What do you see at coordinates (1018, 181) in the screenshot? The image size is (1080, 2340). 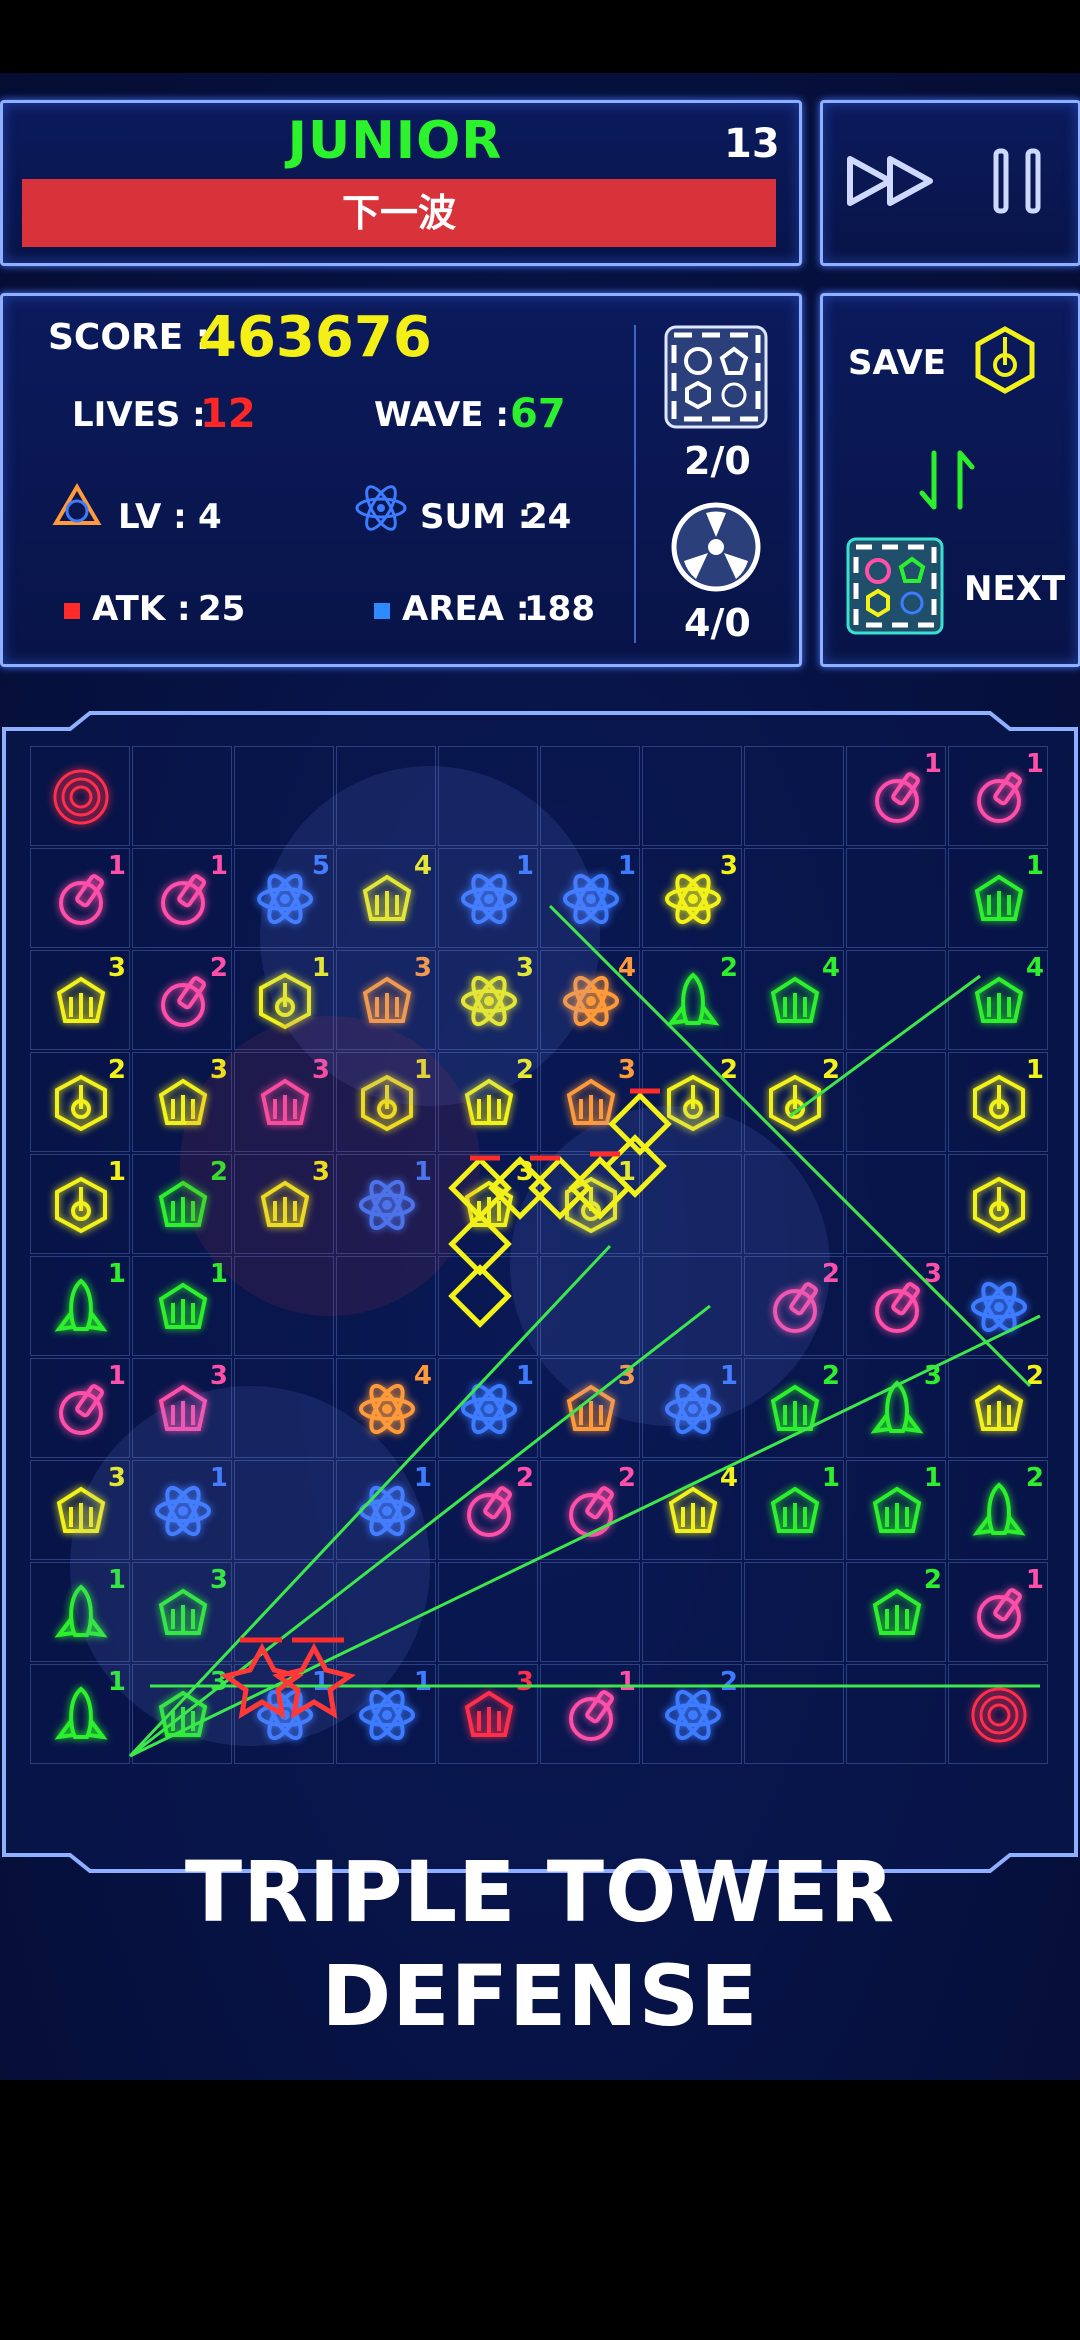 I see `pause-icon` at bounding box center [1018, 181].